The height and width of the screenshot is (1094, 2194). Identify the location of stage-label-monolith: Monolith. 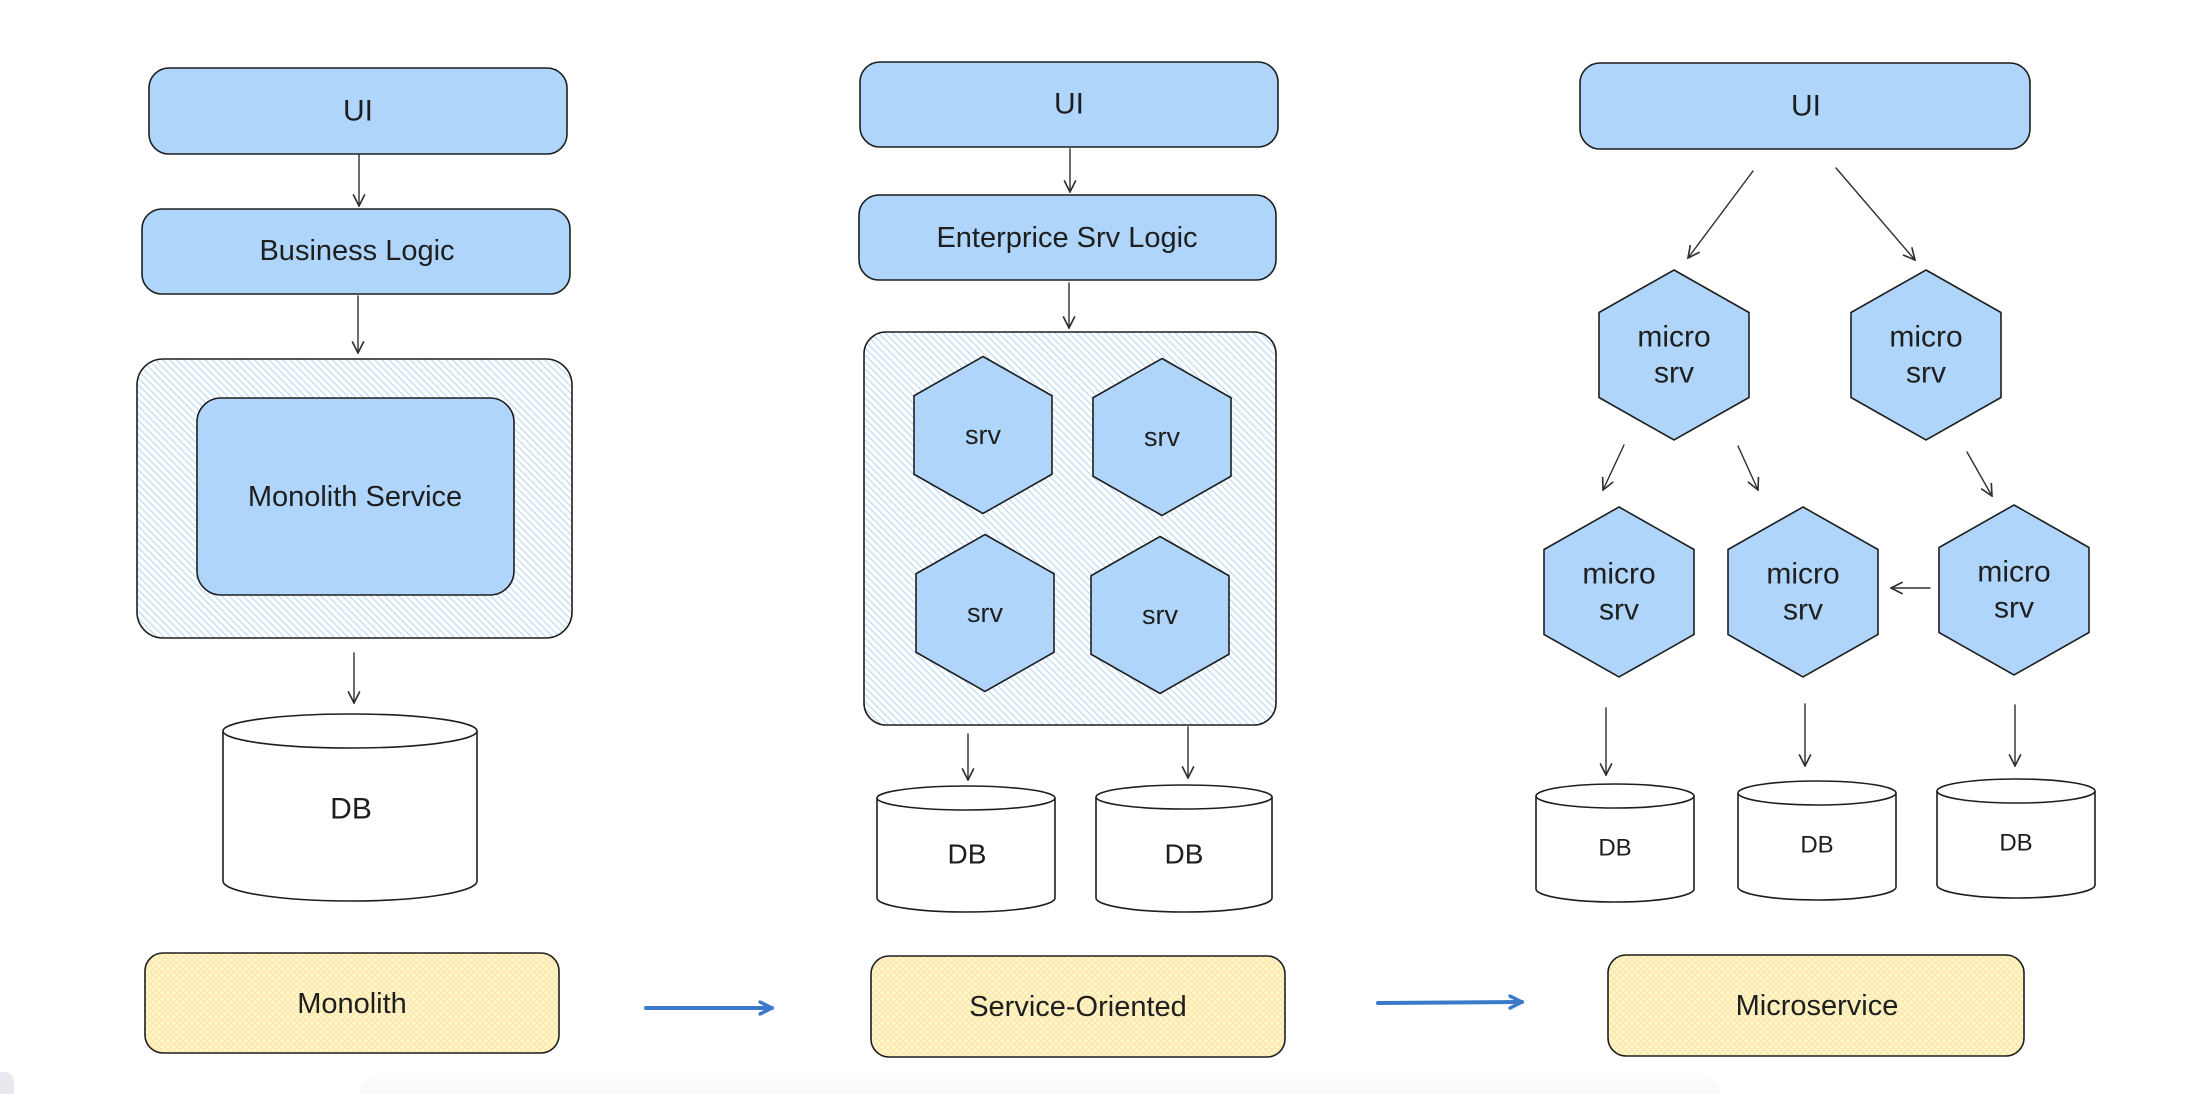
(352, 1003).